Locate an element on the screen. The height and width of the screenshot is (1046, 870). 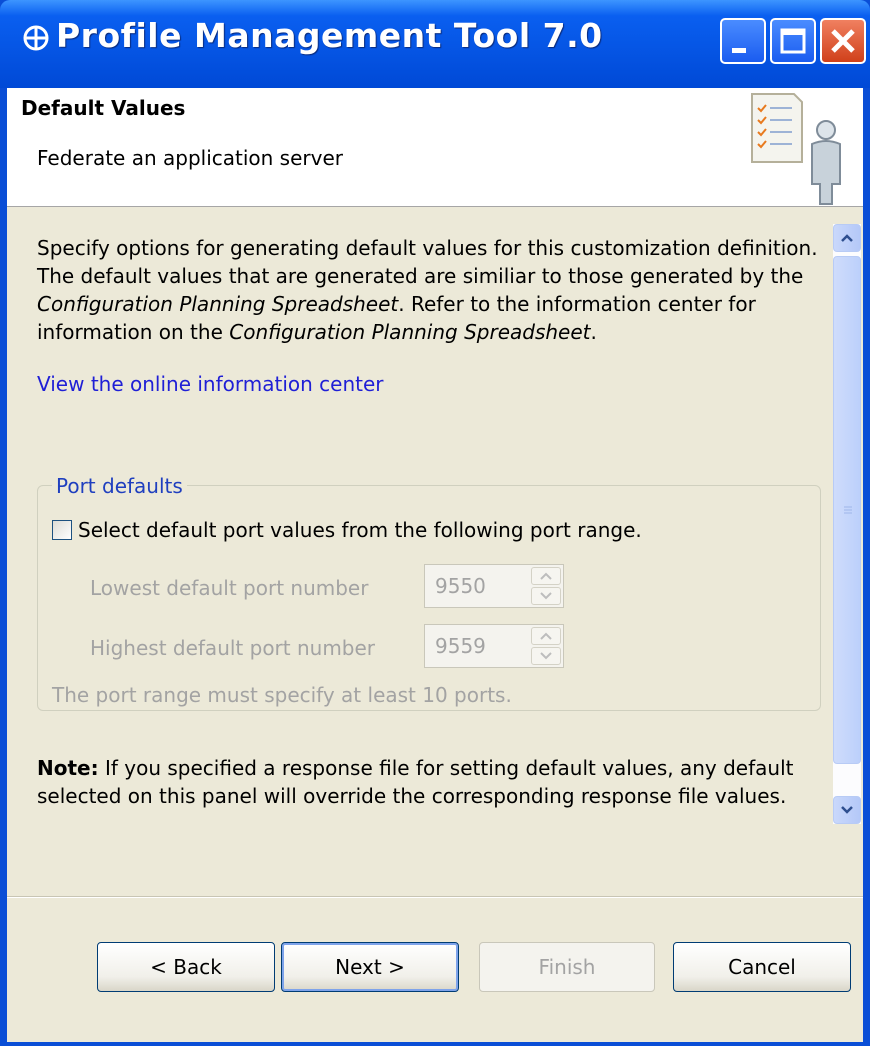
next-button: Next > is located at coordinates (370, 967).